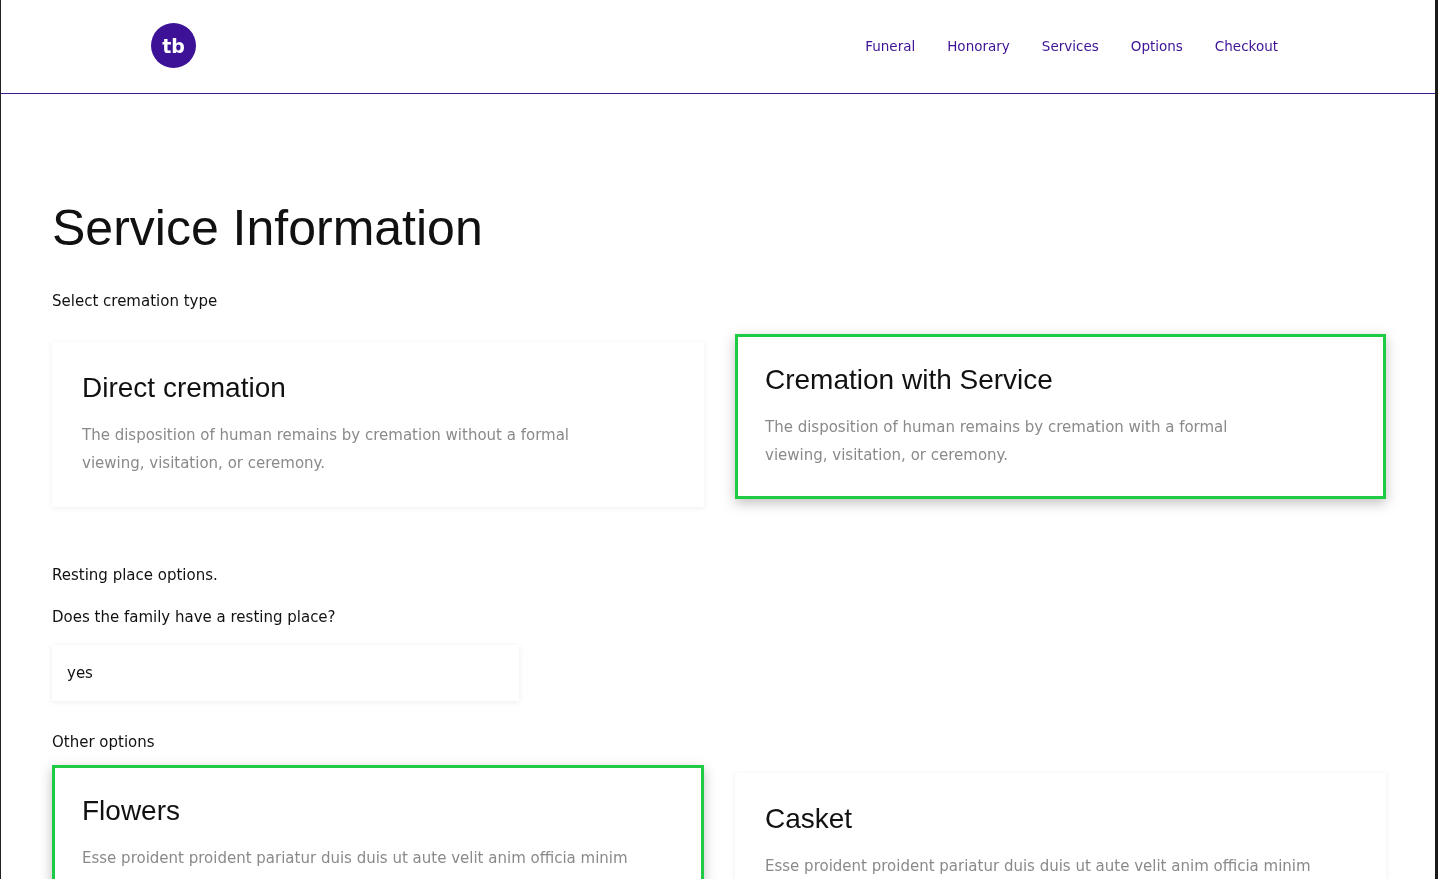 The image size is (1438, 879). Describe the element at coordinates (378, 424) in the screenshot. I see `option-card: Direct cremation The disposition of human remains by cremation without a formal viewing, visitation, or ceremony.` at that location.